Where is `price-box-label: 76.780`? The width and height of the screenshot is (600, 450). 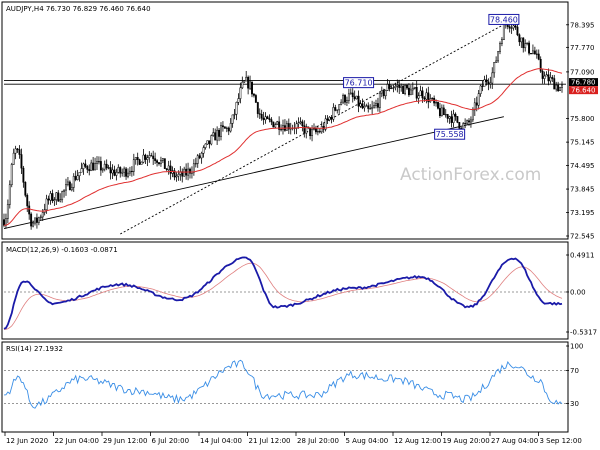
price-box-label: 76.780 is located at coordinates (583, 83).